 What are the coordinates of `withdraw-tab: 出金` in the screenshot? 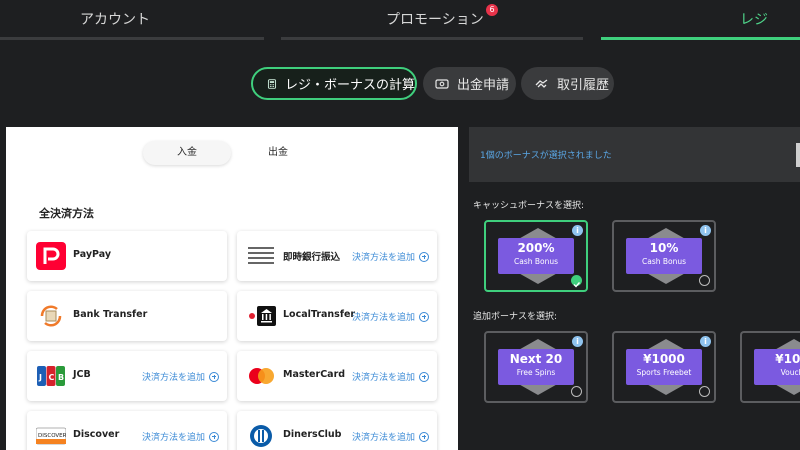 It's located at (278, 153).